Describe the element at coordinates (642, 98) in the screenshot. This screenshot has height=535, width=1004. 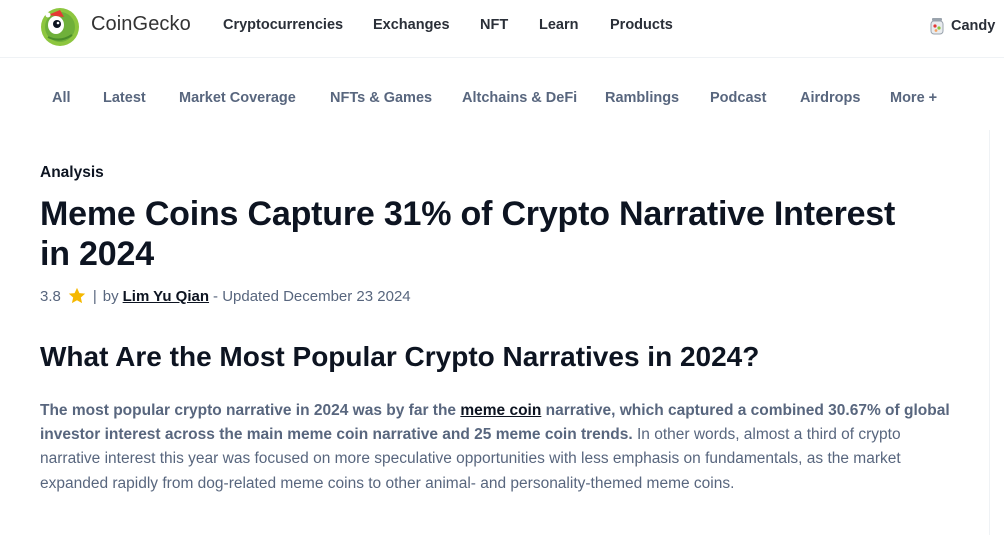
I see `tab-ramblings: Ramblings` at that location.